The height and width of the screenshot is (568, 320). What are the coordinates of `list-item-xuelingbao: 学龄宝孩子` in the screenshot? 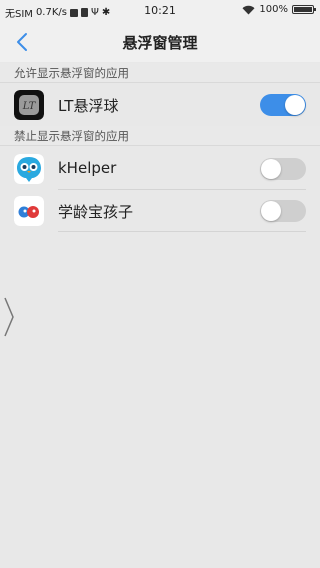 It's located at (160, 210).